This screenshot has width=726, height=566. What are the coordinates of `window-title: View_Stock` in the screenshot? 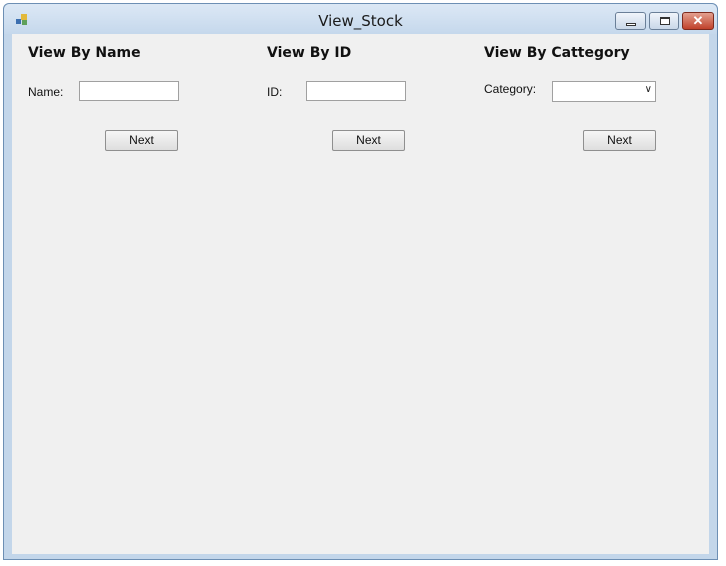 It's located at (360, 21).